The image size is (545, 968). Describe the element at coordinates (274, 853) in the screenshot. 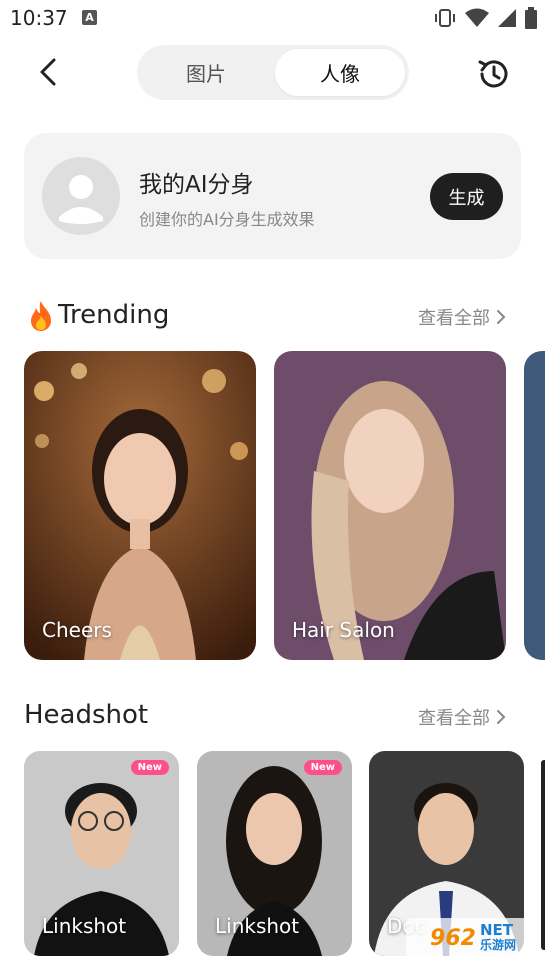

I see `headshot-card-2: New Linkshot` at that location.